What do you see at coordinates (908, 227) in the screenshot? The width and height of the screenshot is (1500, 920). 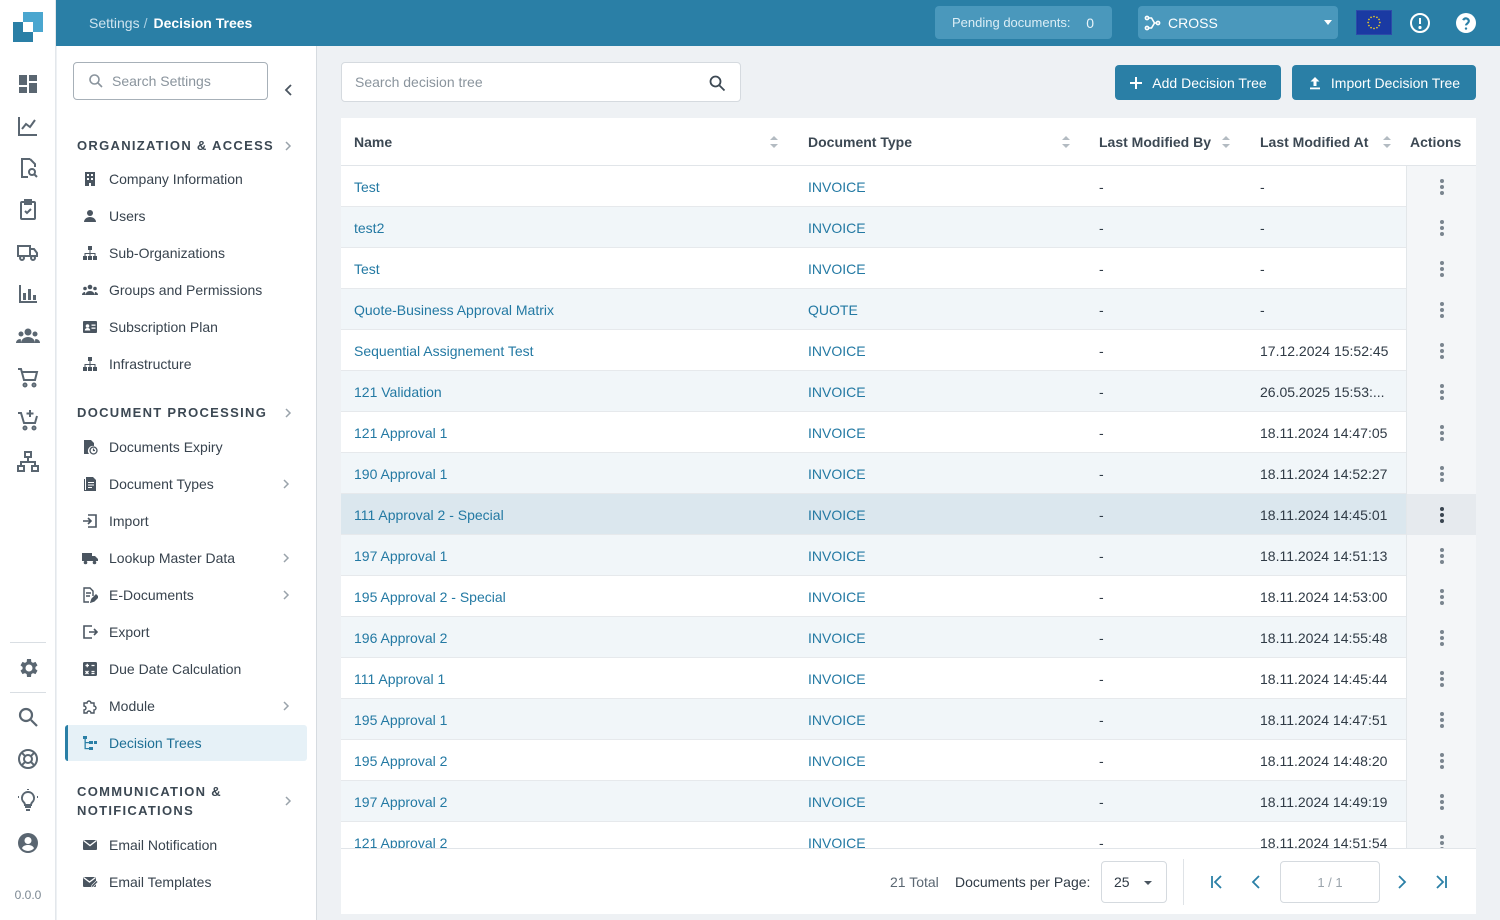 I see `table-row: test2 INVOICE - -` at bounding box center [908, 227].